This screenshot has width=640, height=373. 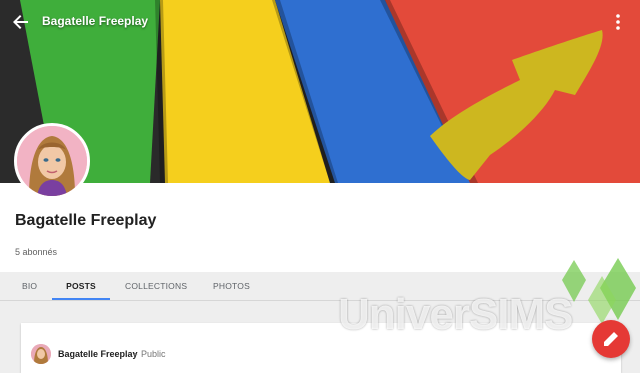 What do you see at coordinates (95, 21) in the screenshot?
I see `page-title: Bagatelle Freeplay` at bounding box center [95, 21].